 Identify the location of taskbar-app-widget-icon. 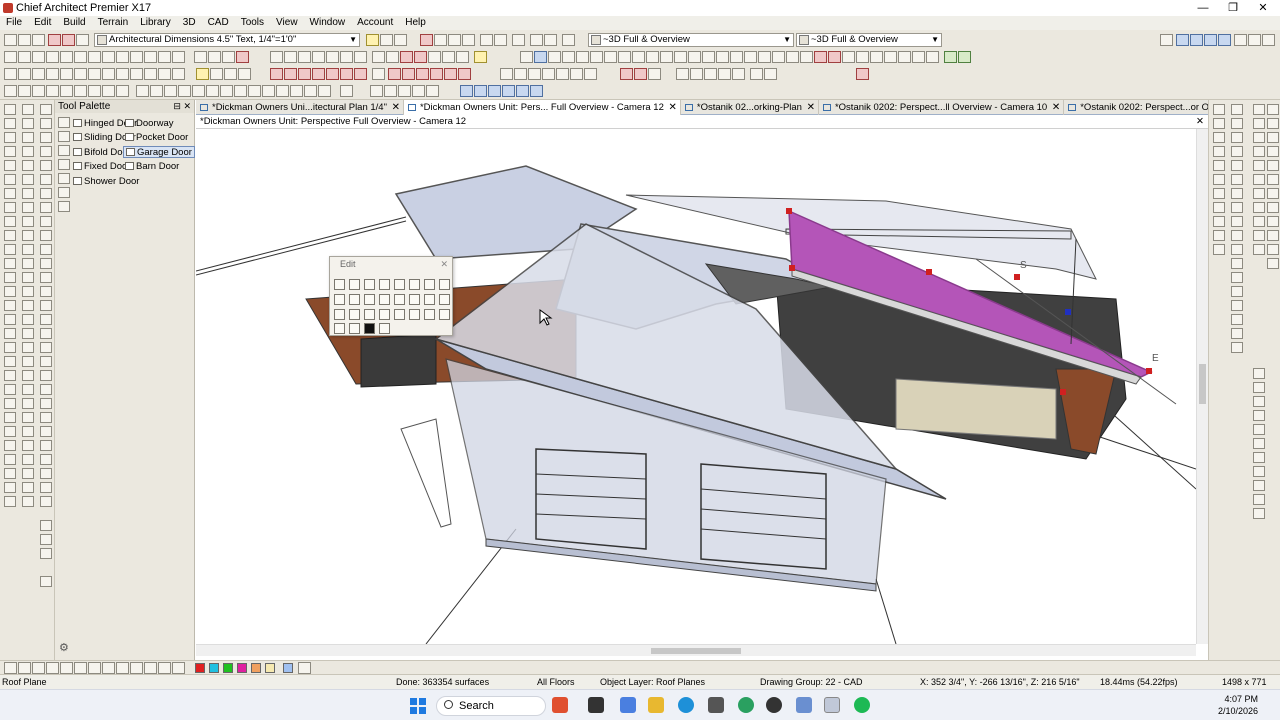
(560, 705).